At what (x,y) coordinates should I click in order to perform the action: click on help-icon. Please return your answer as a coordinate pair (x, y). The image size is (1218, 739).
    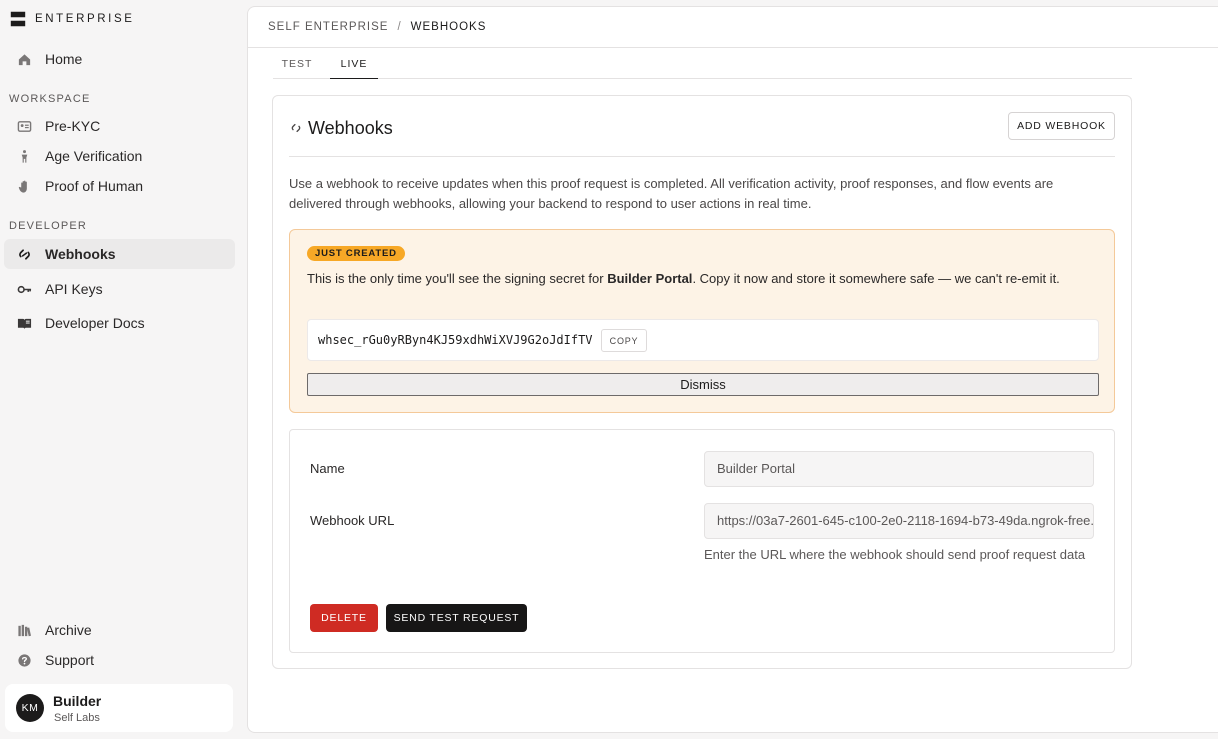
    Looking at the image, I should click on (24, 660).